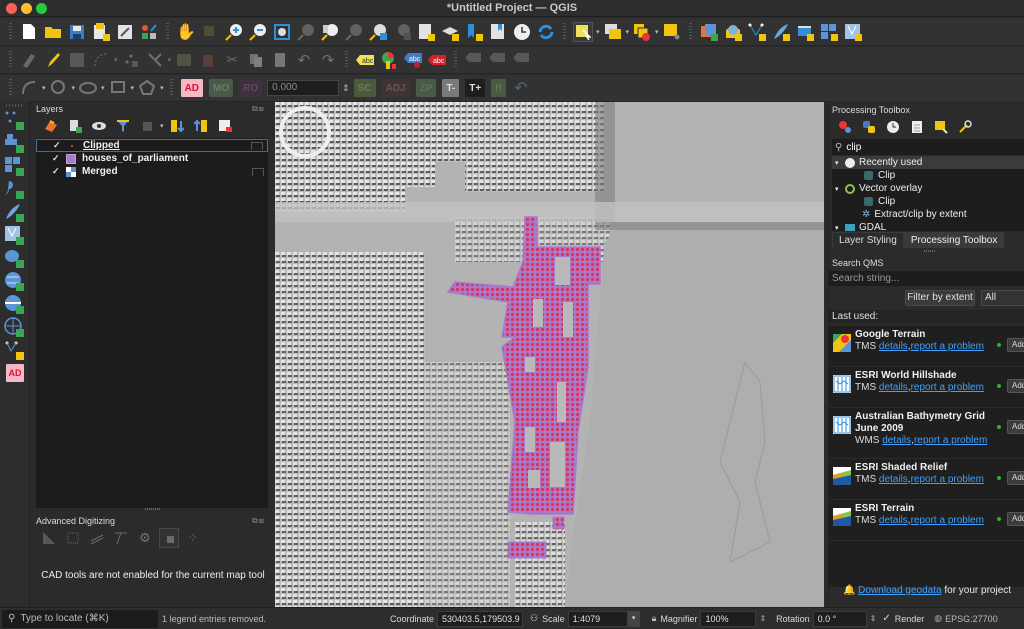 This screenshot has height=629, width=1024. Describe the element at coordinates (184, 60) in the screenshot. I see `modify-attributes-icon` at that location.